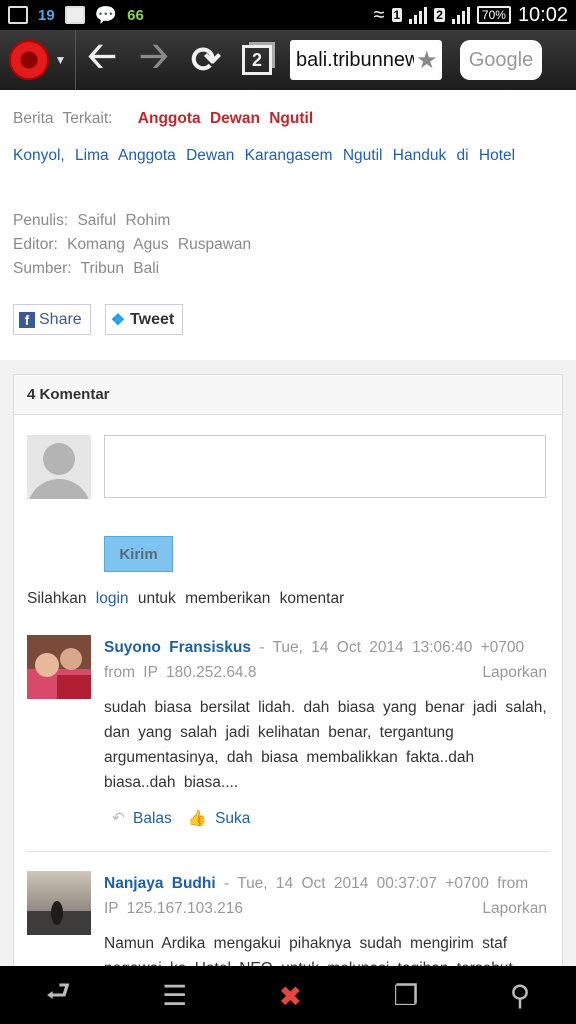 This screenshot has height=1024, width=576. Describe the element at coordinates (27, 319) in the screenshot. I see `facebook-icon: f` at that location.